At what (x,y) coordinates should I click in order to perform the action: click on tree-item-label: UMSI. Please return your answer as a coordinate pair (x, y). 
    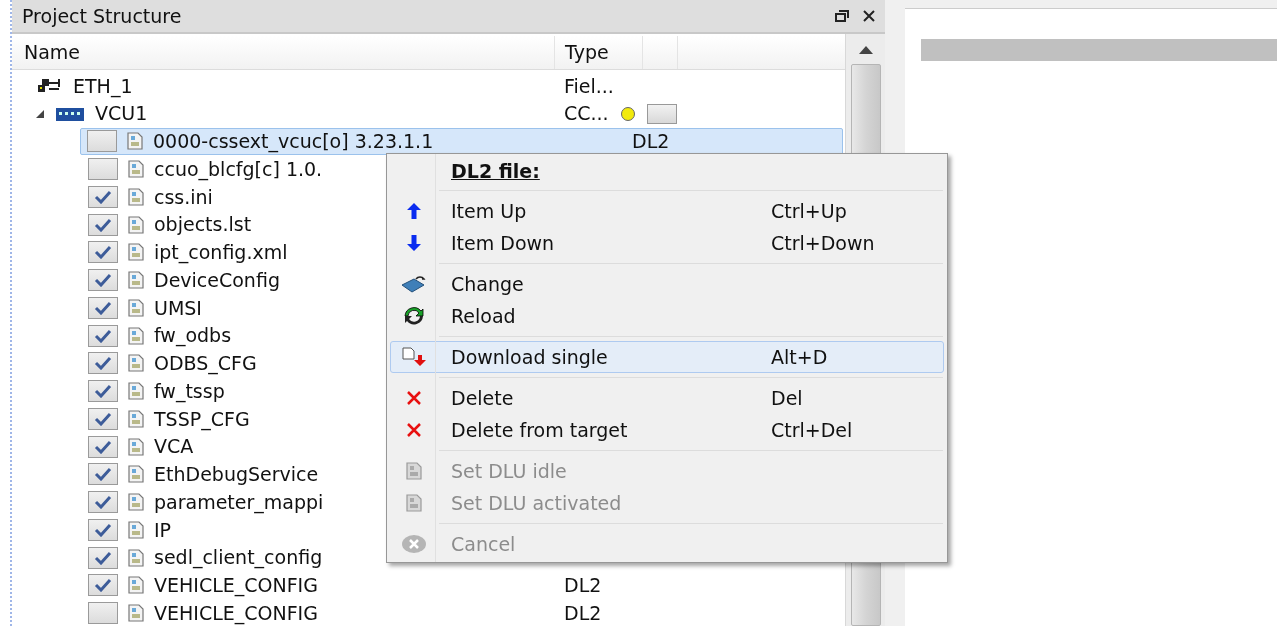
    Looking at the image, I should click on (178, 308).